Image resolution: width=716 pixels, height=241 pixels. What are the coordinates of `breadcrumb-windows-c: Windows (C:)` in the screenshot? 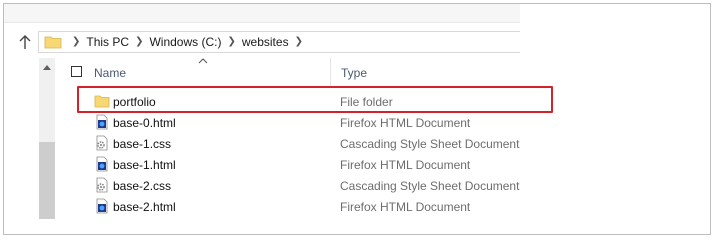 It's located at (185, 42).